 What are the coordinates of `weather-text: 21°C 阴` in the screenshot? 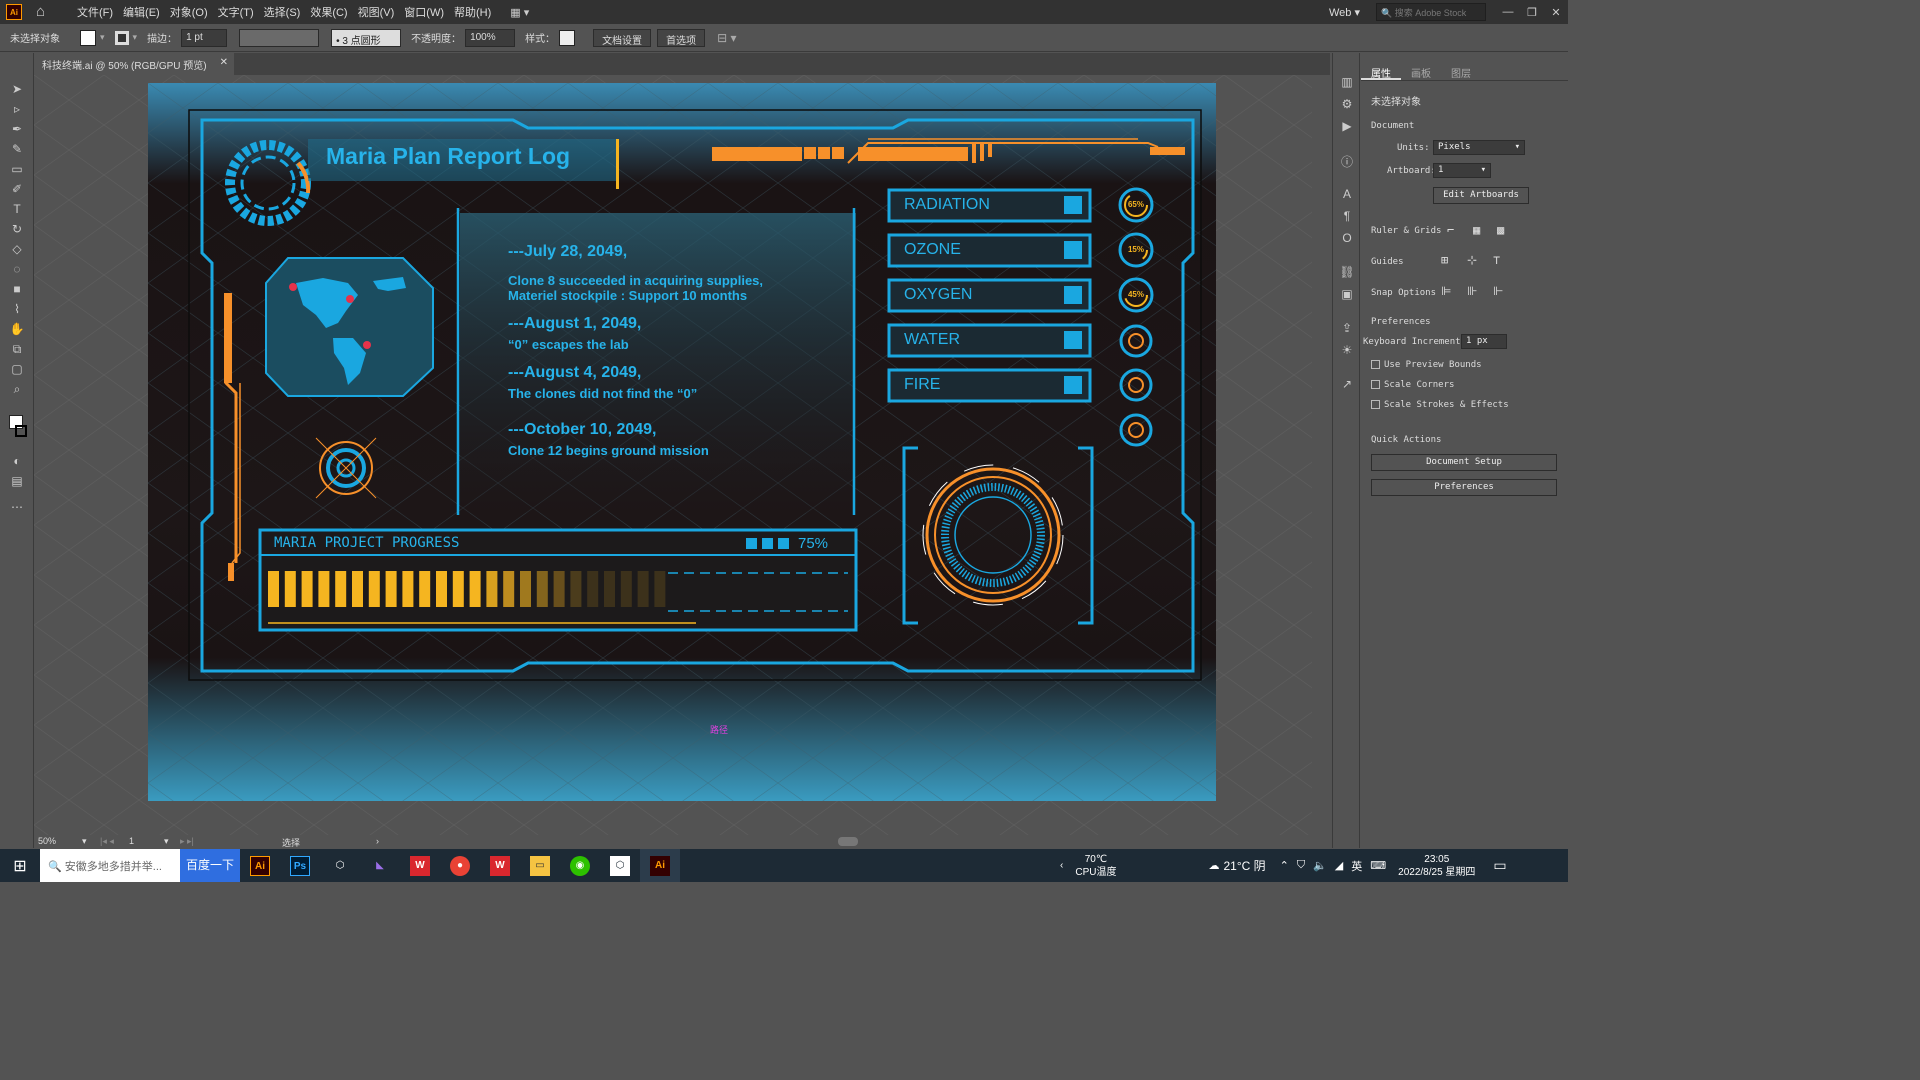 It's located at (1244, 865).